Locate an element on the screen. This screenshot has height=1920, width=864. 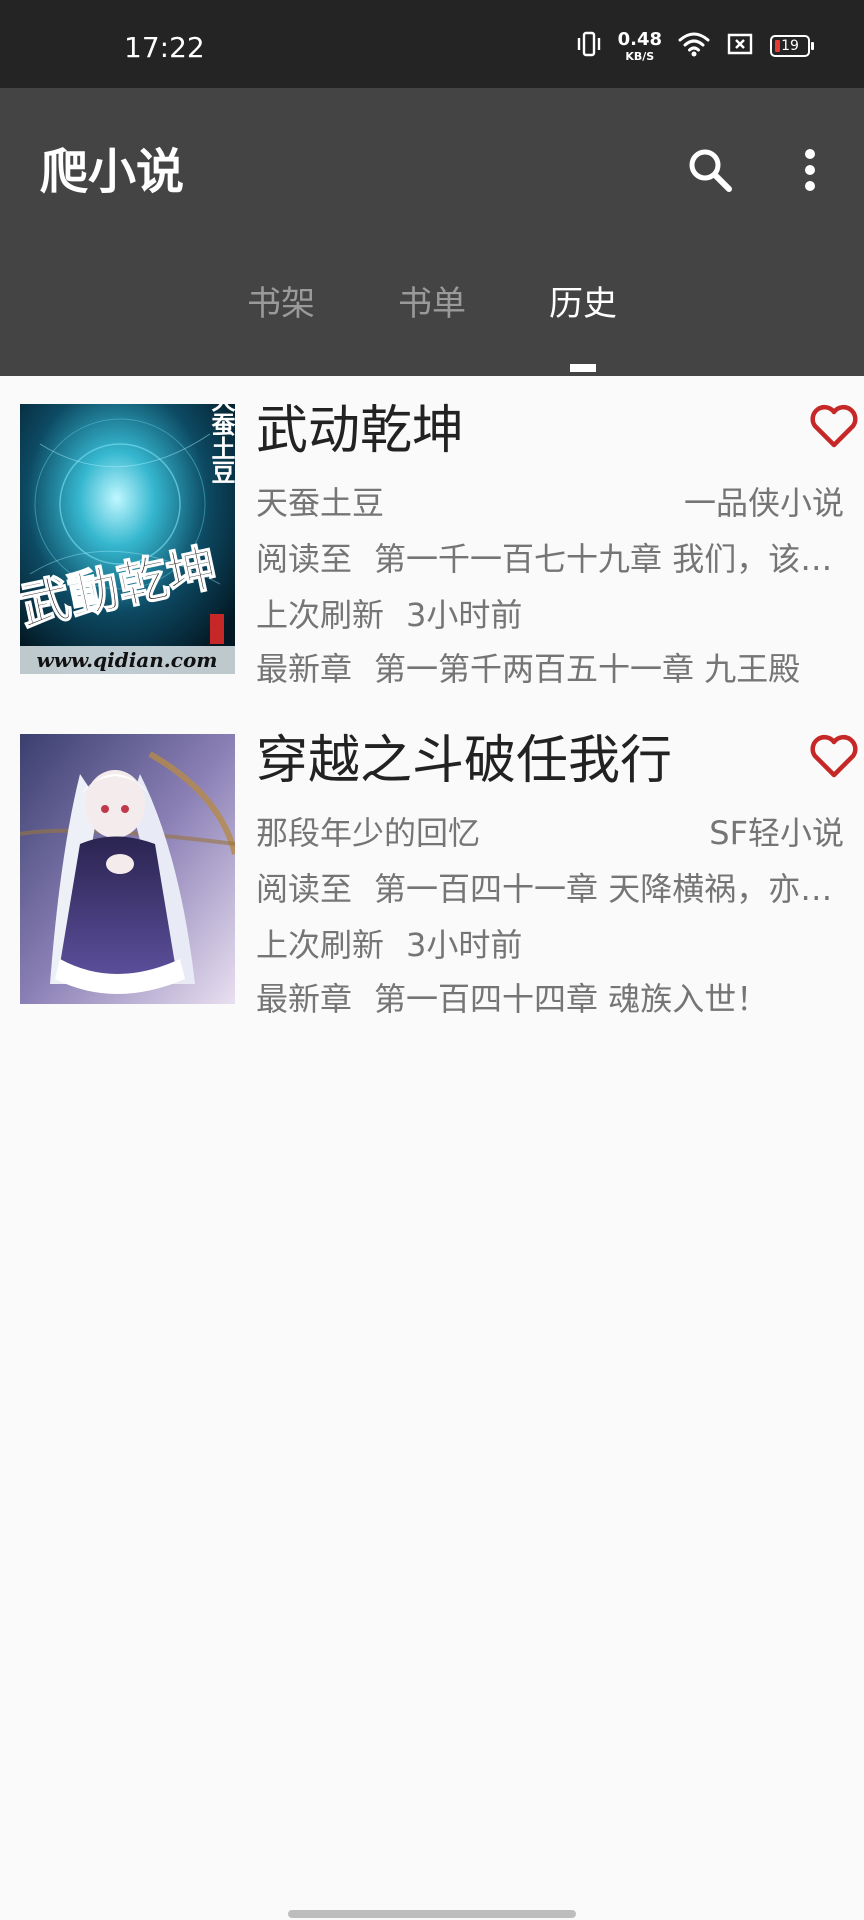
latest-chapter-row: 最新章 第一百四十四章 魂族入世！ is located at coordinates (550, 999).